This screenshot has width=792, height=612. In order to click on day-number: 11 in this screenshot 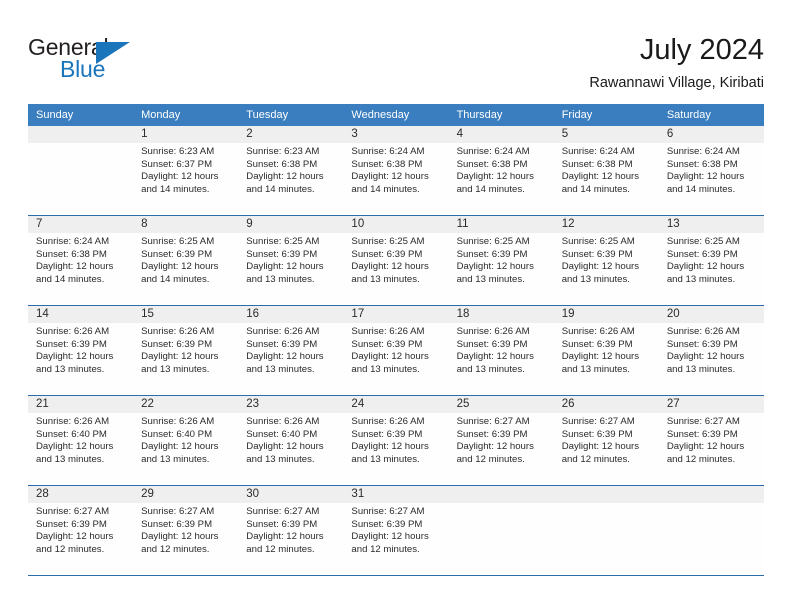, I will do `click(501, 224)`.